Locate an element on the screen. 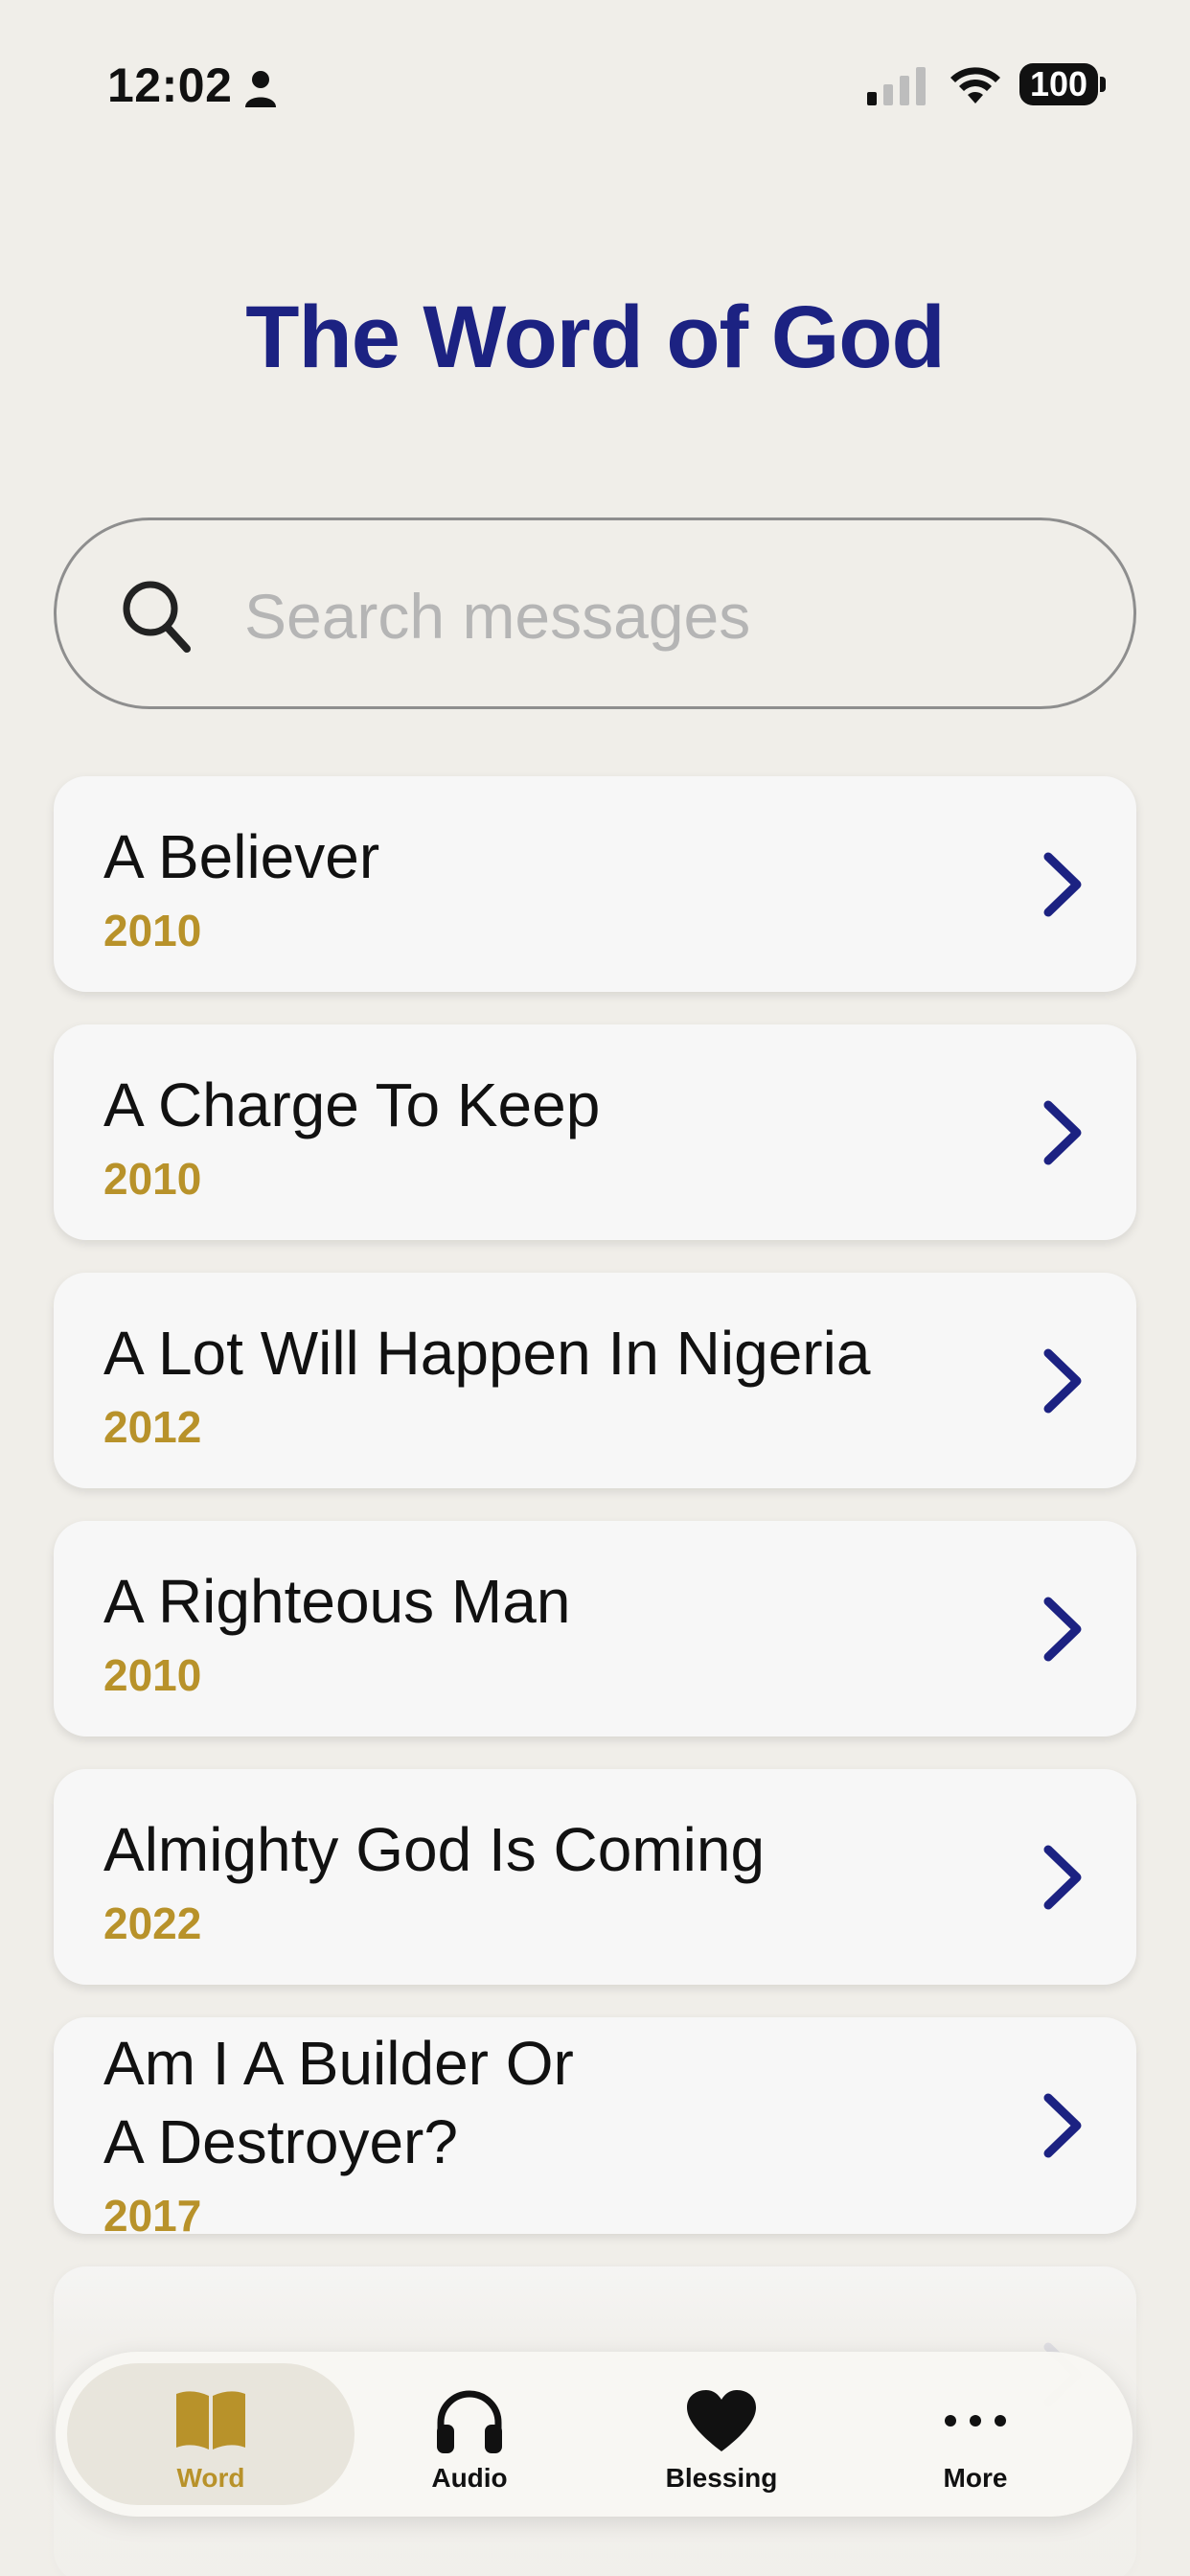 The height and width of the screenshot is (2576, 1190). headphones-icon is located at coordinates (470, 2421).